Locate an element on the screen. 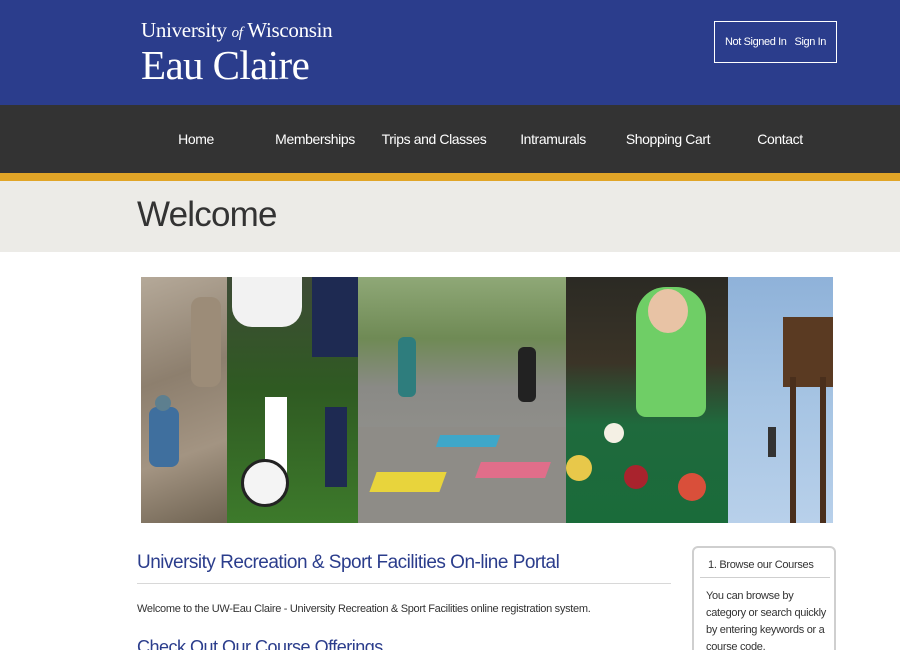 The image size is (900, 650). logo-text-eau-claire: Eau Claire is located at coordinates (225, 65).